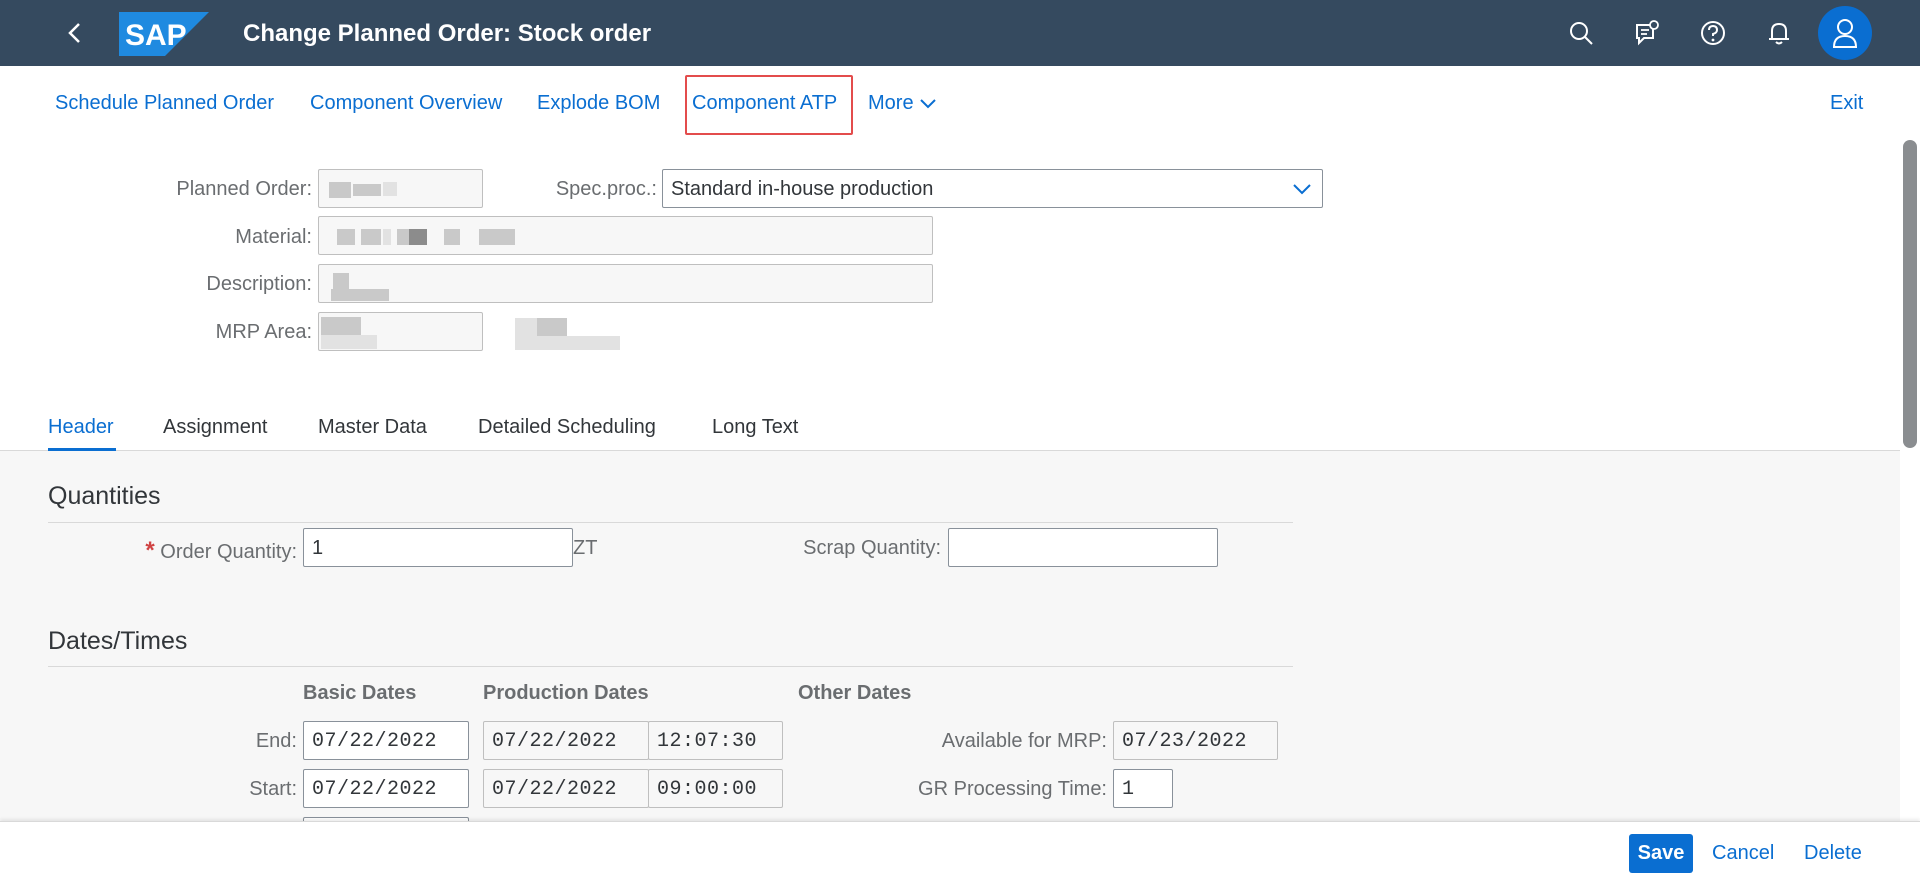  I want to click on svg-text: SAP, so click(156, 35).